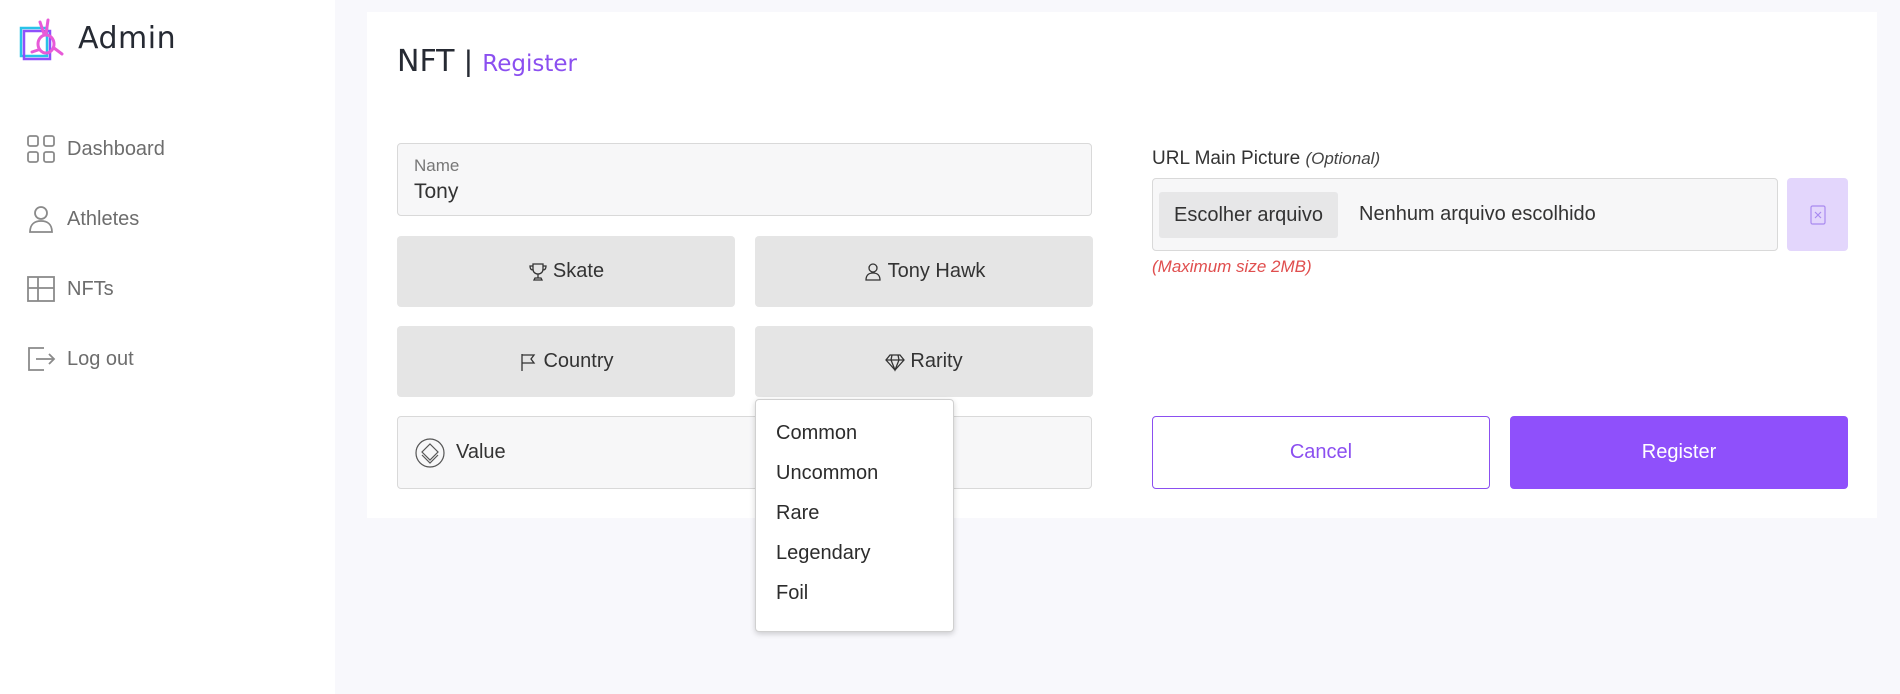 Image resolution: width=1900 pixels, height=694 pixels. Describe the element at coordinates (437, 165) in the screenshot. I see `name-field-label: Name` at that location.